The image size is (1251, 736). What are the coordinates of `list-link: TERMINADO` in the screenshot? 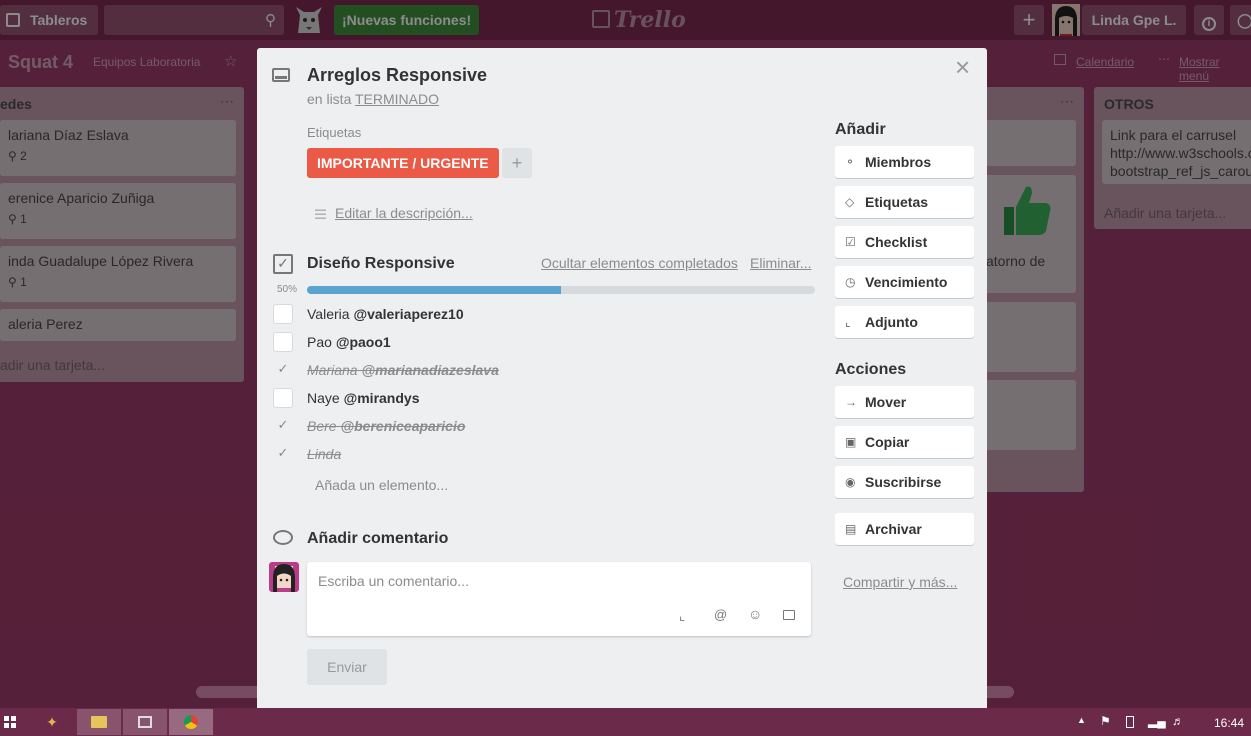 It's located at (397, 99).